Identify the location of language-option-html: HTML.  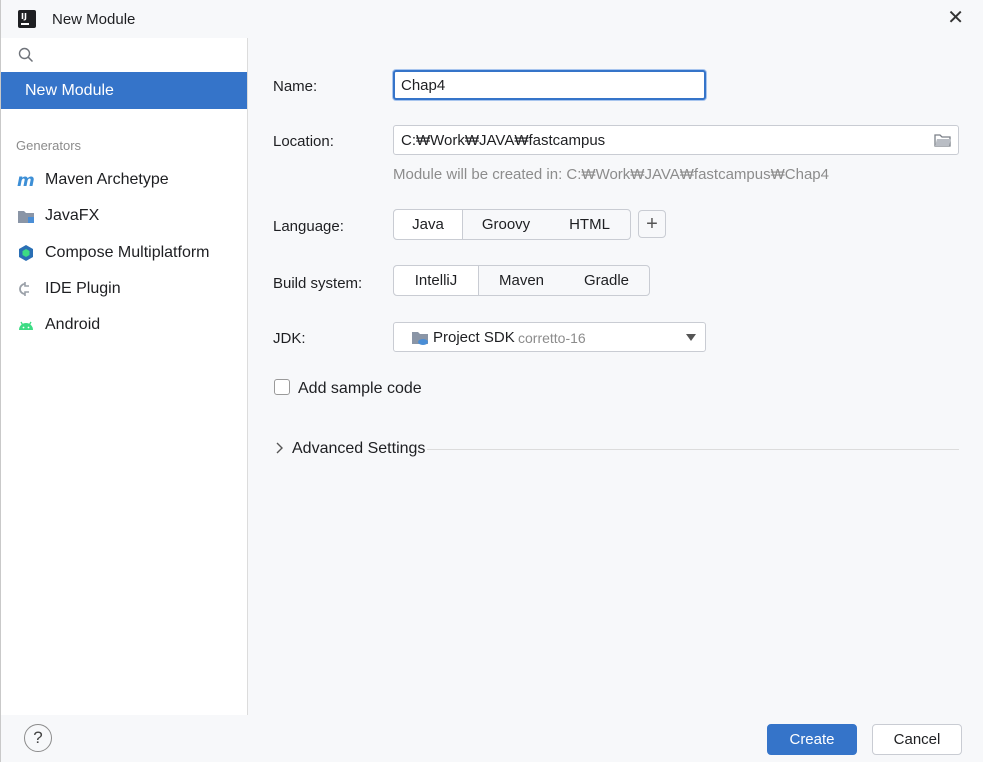
(589, 224).